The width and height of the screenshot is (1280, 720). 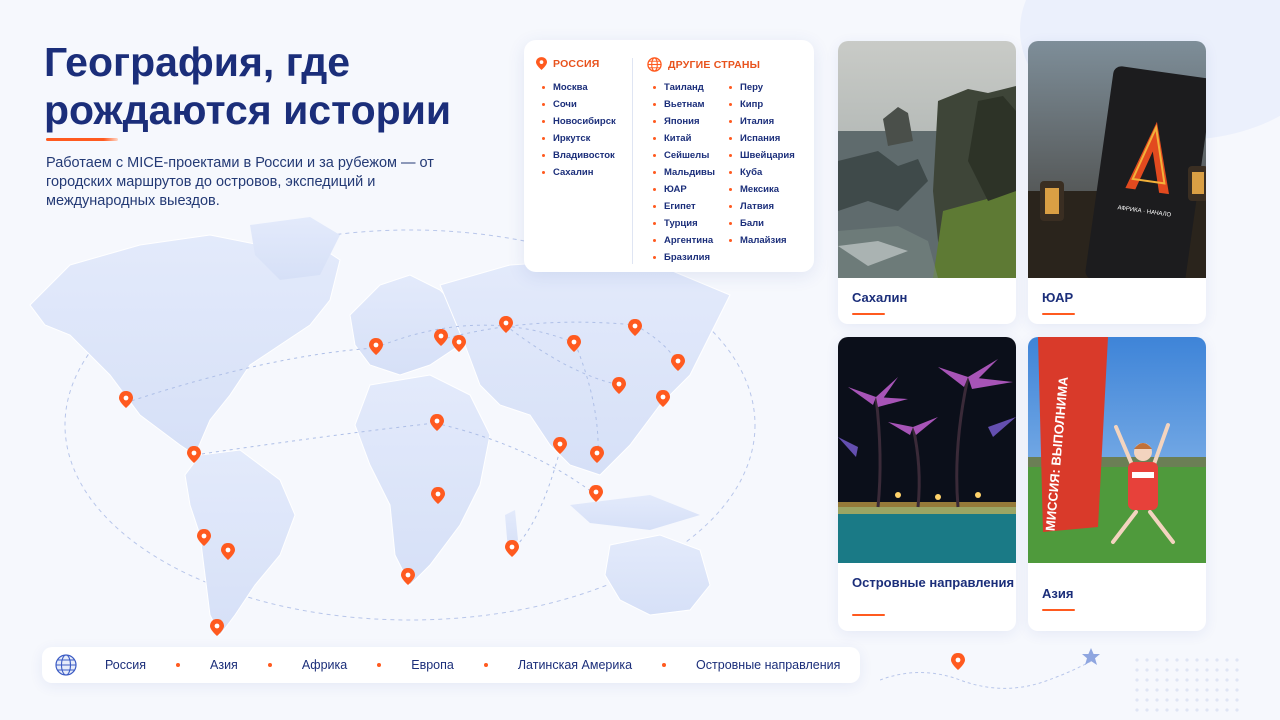 What do you see at coordinates (578, 104) in the screenshot?
I see `list-item: Сочи` at bounding box center [578, 104].